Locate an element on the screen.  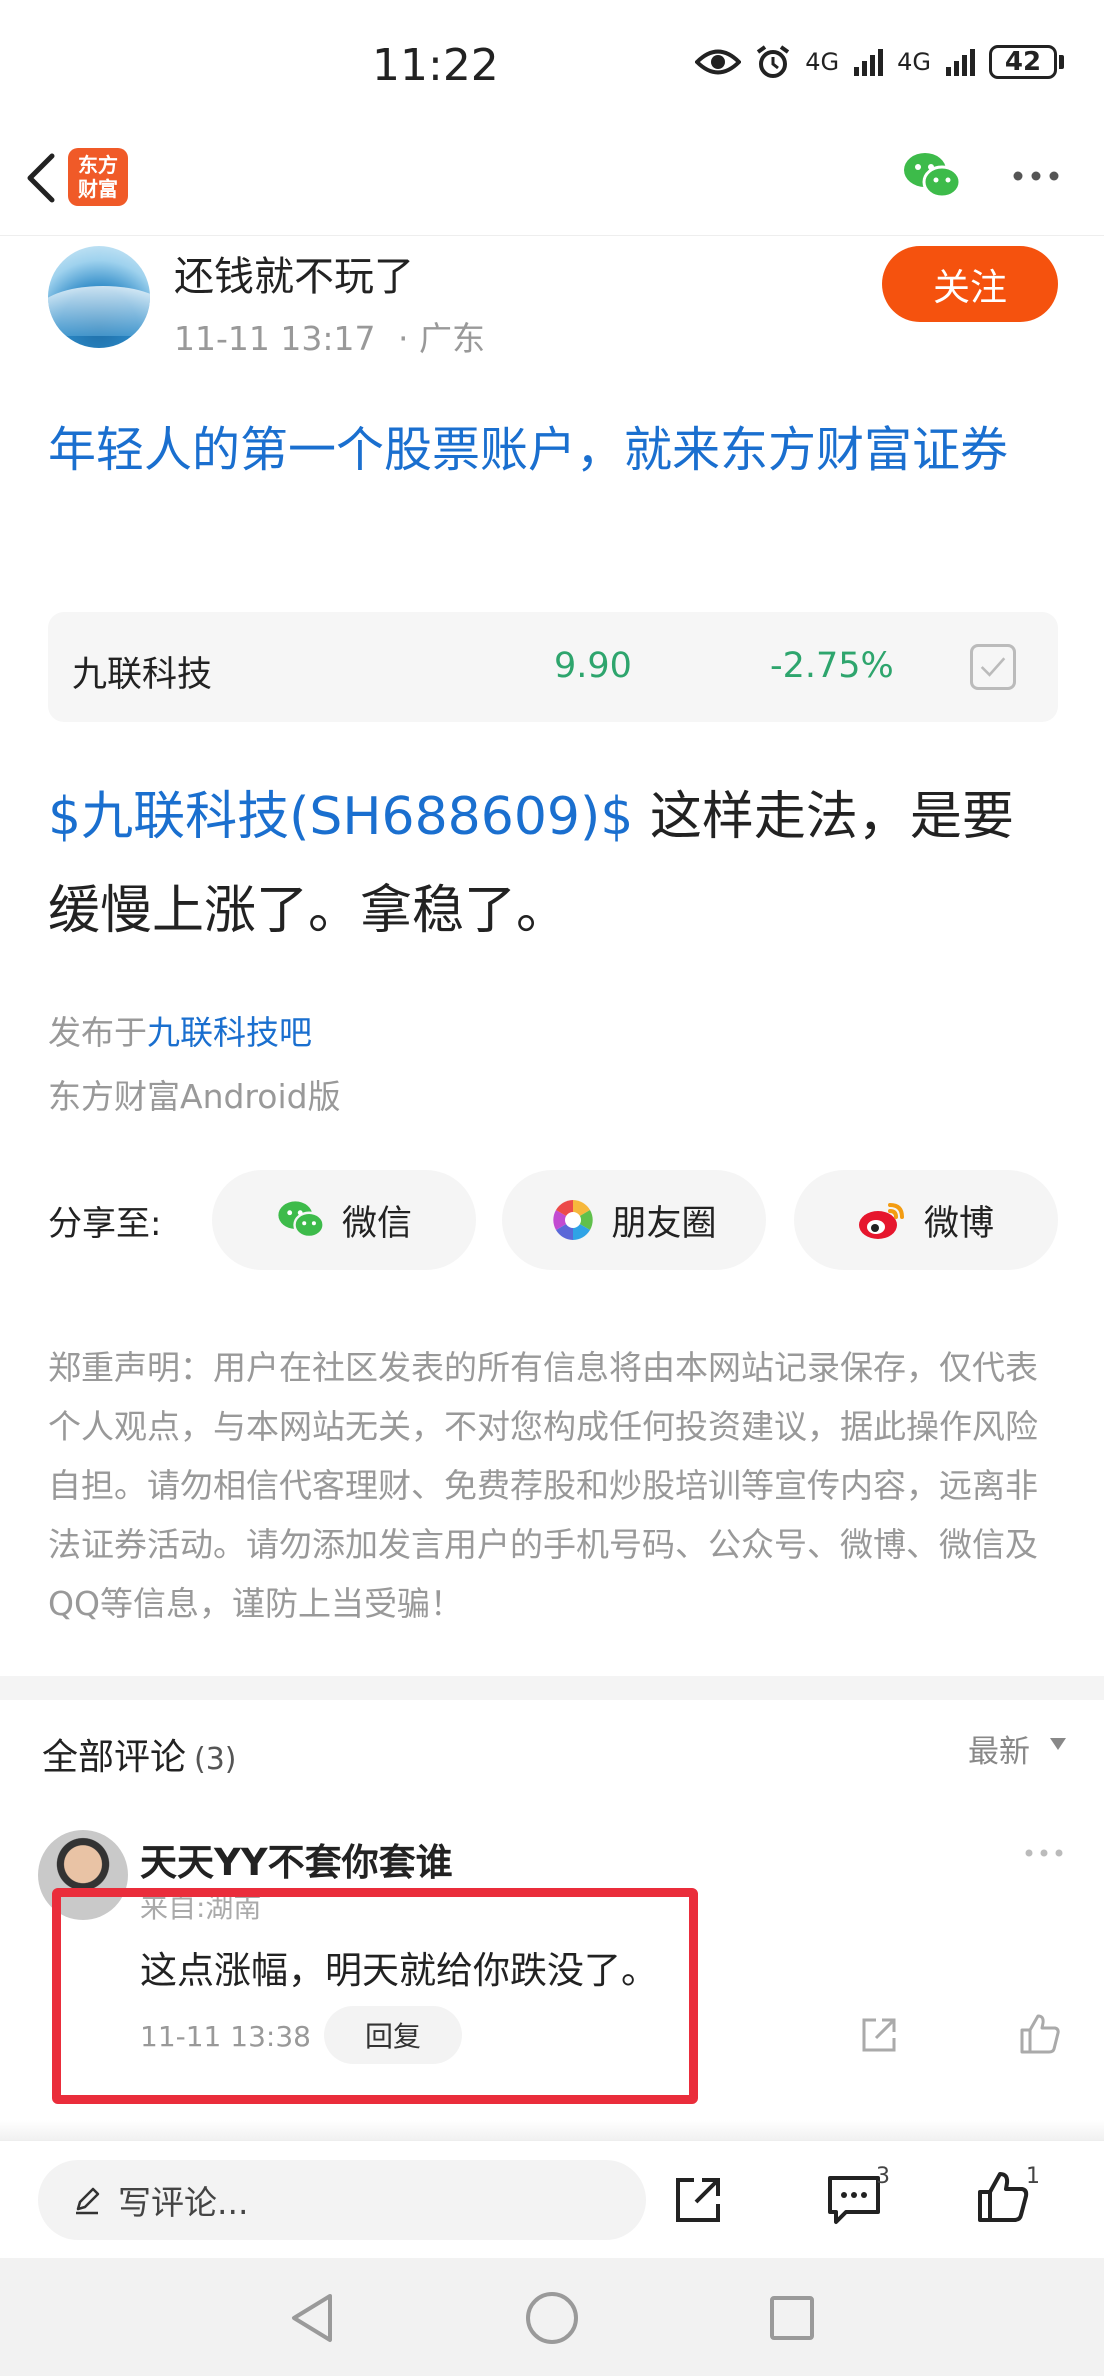
battery-level: 42 is located at coordinates (1023, 62).